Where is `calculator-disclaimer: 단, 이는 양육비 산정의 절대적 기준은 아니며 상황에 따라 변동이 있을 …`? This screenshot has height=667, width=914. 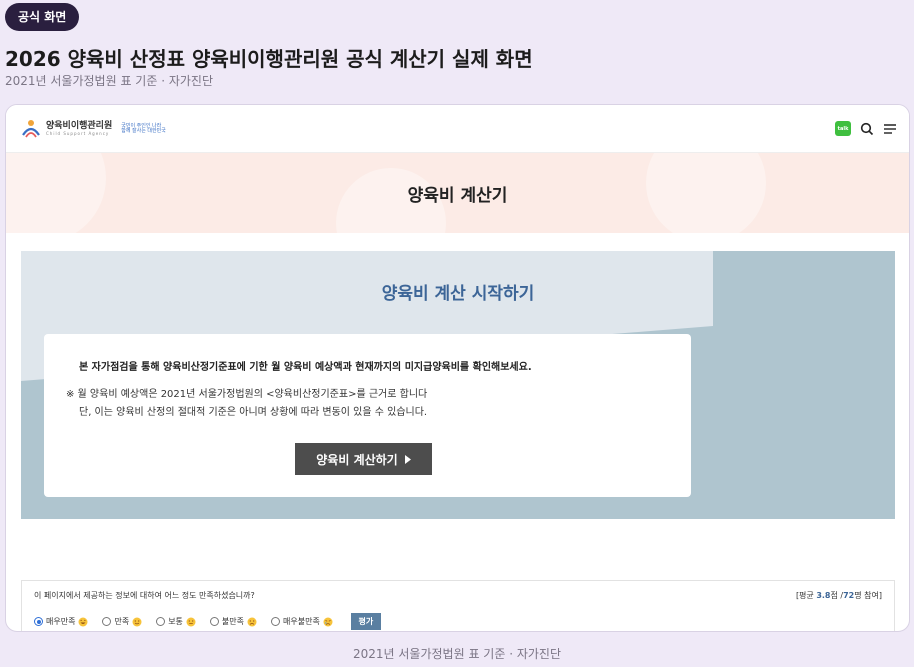 calculator-disclaimer: 단, 이는 양육비 산정의 절대적 기준은 아니며 상황에 따라 변동이 있을 … is located at coordinates (253, 412).